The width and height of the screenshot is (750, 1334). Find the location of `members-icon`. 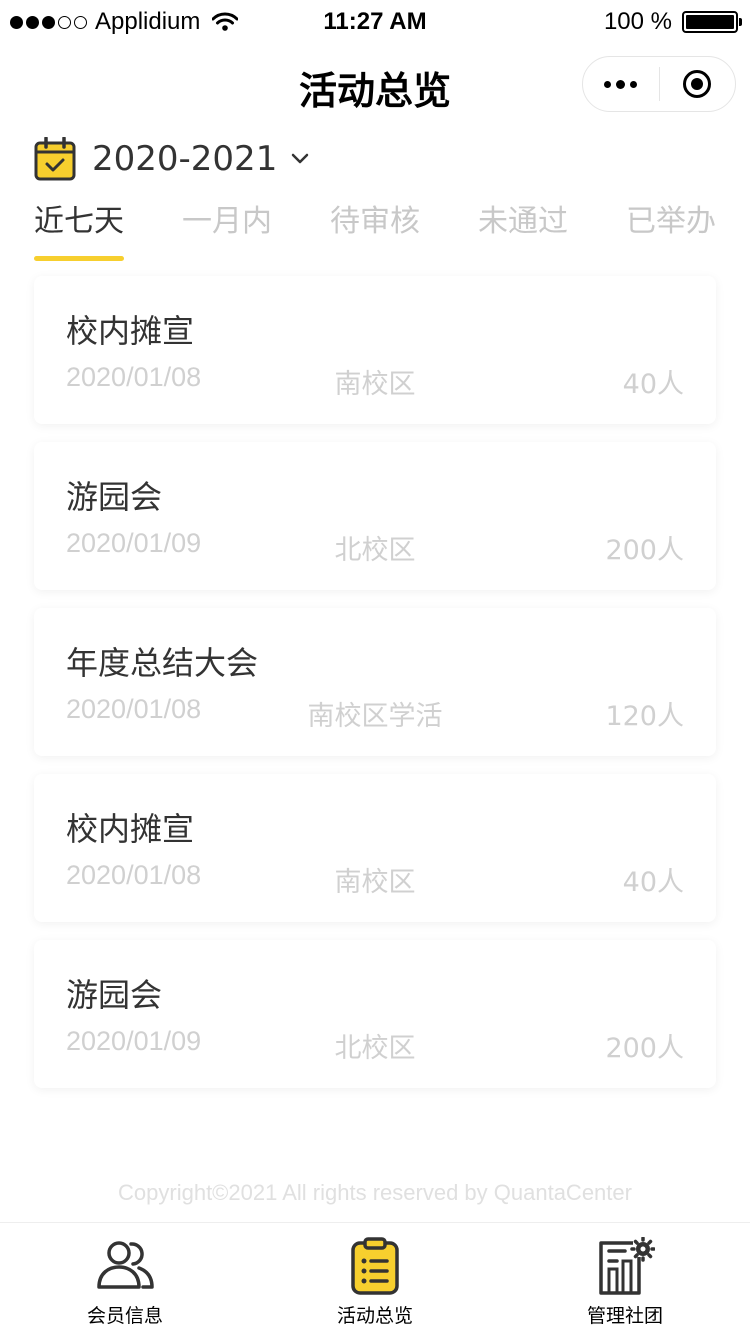

members-icon is located at coordinates (125, 1265).